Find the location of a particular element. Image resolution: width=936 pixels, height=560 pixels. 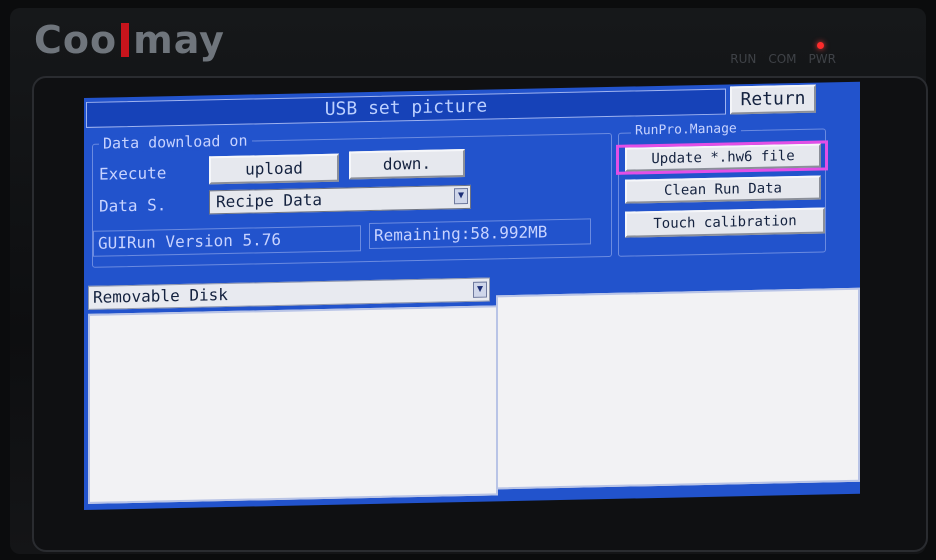

data-source-select: Recipe Data ▼ is located at coordinates (340, 199).